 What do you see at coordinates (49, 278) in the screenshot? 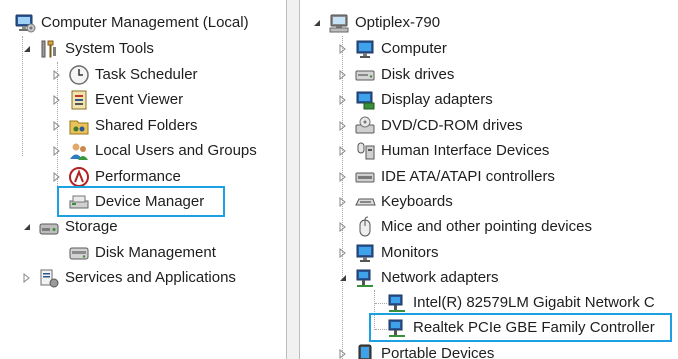
I see `services-icon` at bounding box center [49, 278].